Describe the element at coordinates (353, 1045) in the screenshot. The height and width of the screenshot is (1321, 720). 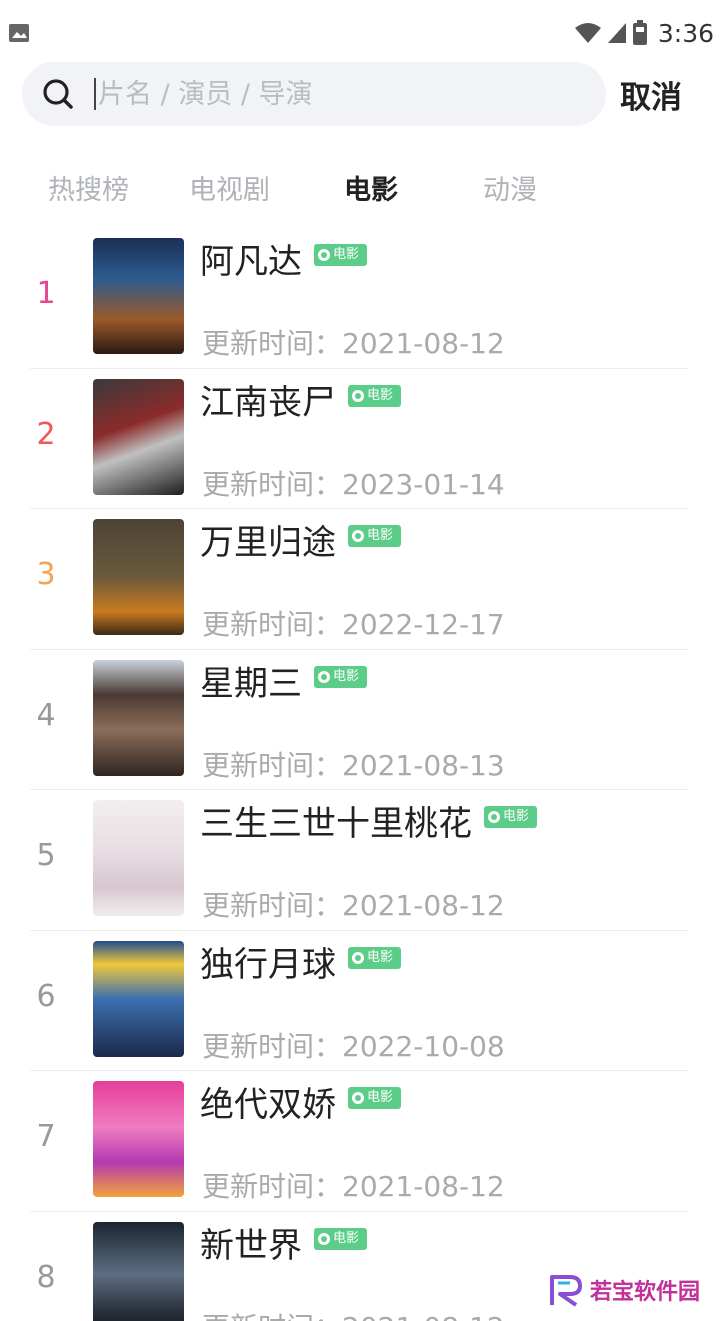
I see `update-time: 更新时间：2022-10-08` at that location.